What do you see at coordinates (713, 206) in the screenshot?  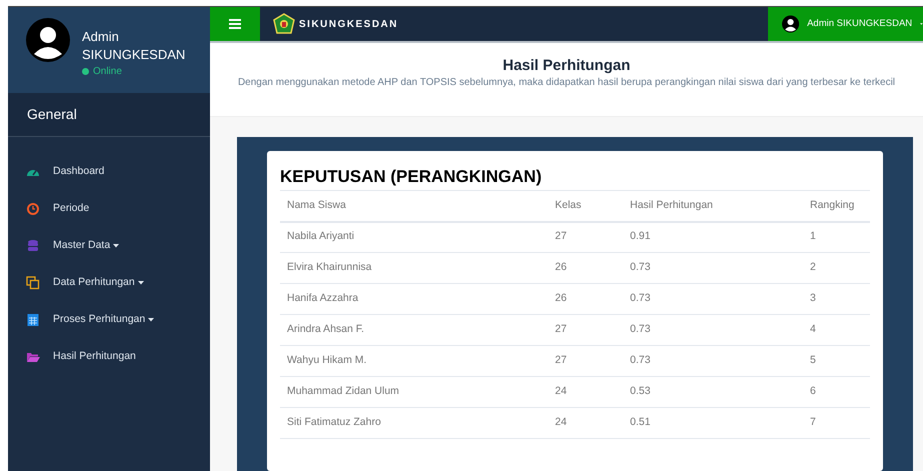 I see `column-header: Hasil Perhitungan` at bounding box center [713, 206].